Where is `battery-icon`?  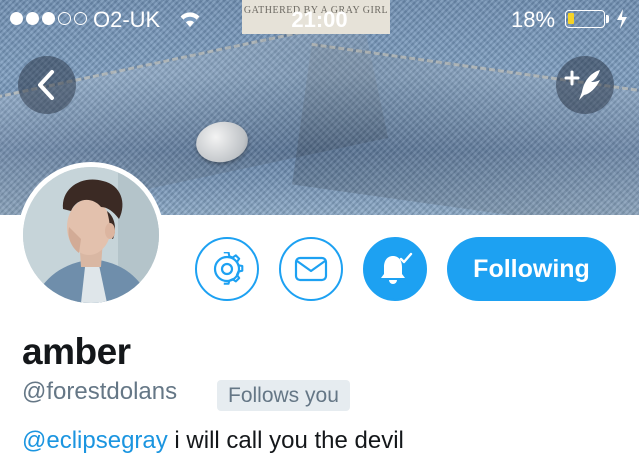 battery-icon is located at coordinates (585, 19).